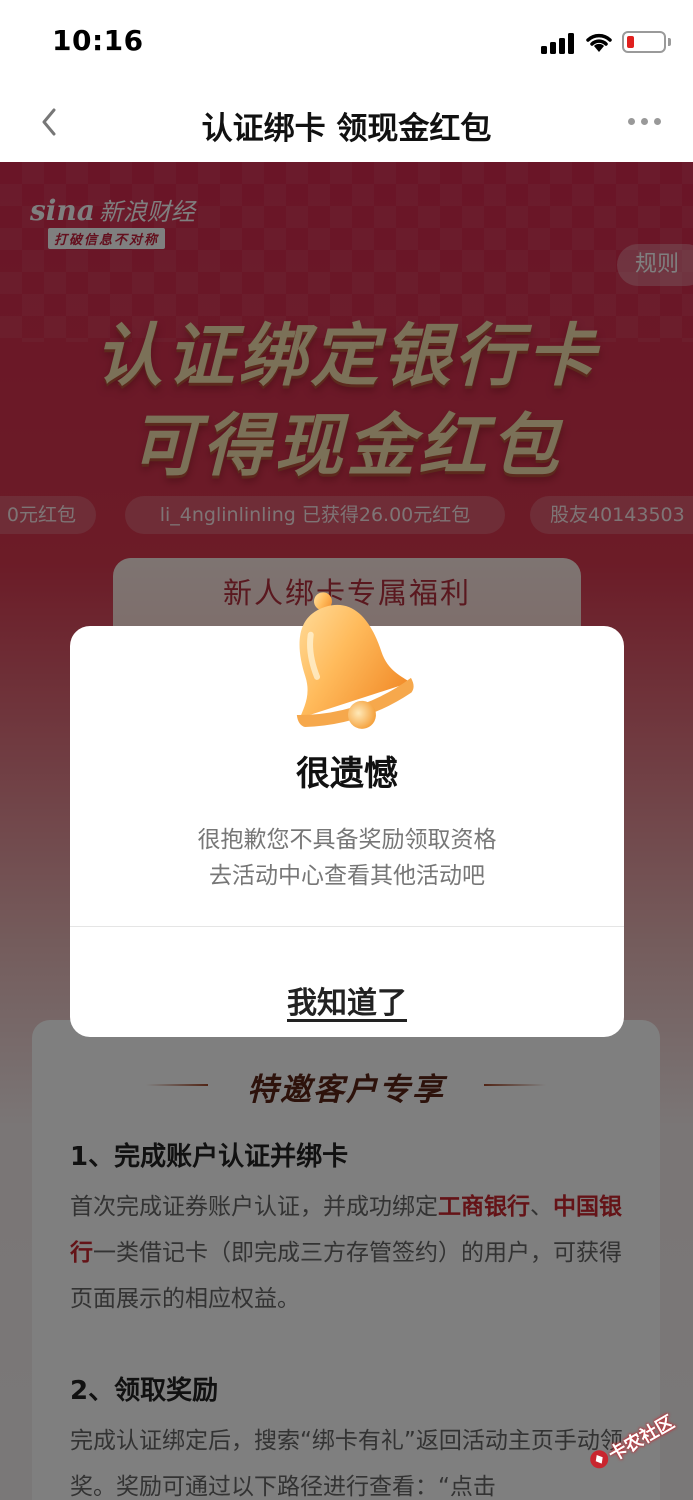 Image resolution: width=693 pixels, height=1500 pixels. What do you see at coordinates (645, 122) in the screenshot?
I see `more-options-icon` at bounding box center [645, 122].